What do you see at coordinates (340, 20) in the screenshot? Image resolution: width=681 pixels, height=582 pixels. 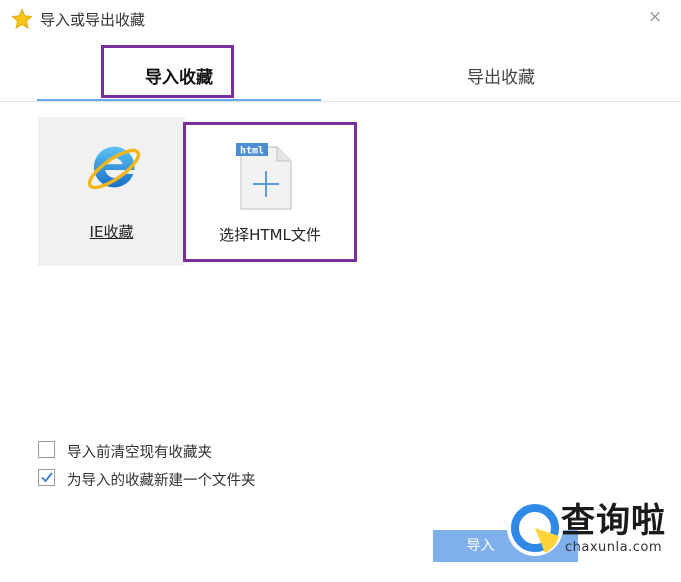 I see `title-bar: 导入或导出收藏 ×` at bounding box center [340, 20].